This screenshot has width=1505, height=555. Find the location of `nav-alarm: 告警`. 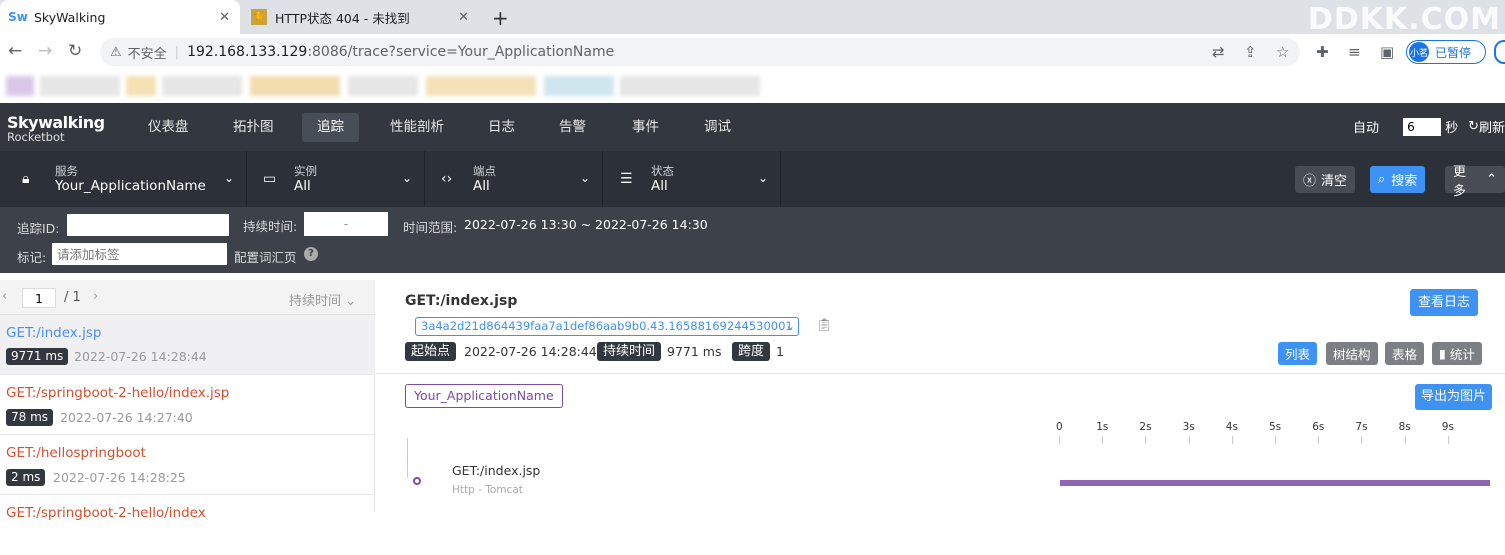

nav-alarm: 告警 is located at coordinates (572, 127).